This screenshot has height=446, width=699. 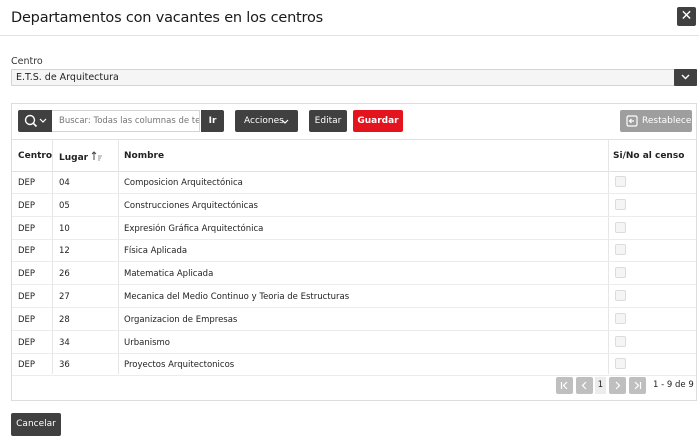 I want to click on cell-nombre: Expresión Gráfica Arquitectónica, so click(x=194, y=228).